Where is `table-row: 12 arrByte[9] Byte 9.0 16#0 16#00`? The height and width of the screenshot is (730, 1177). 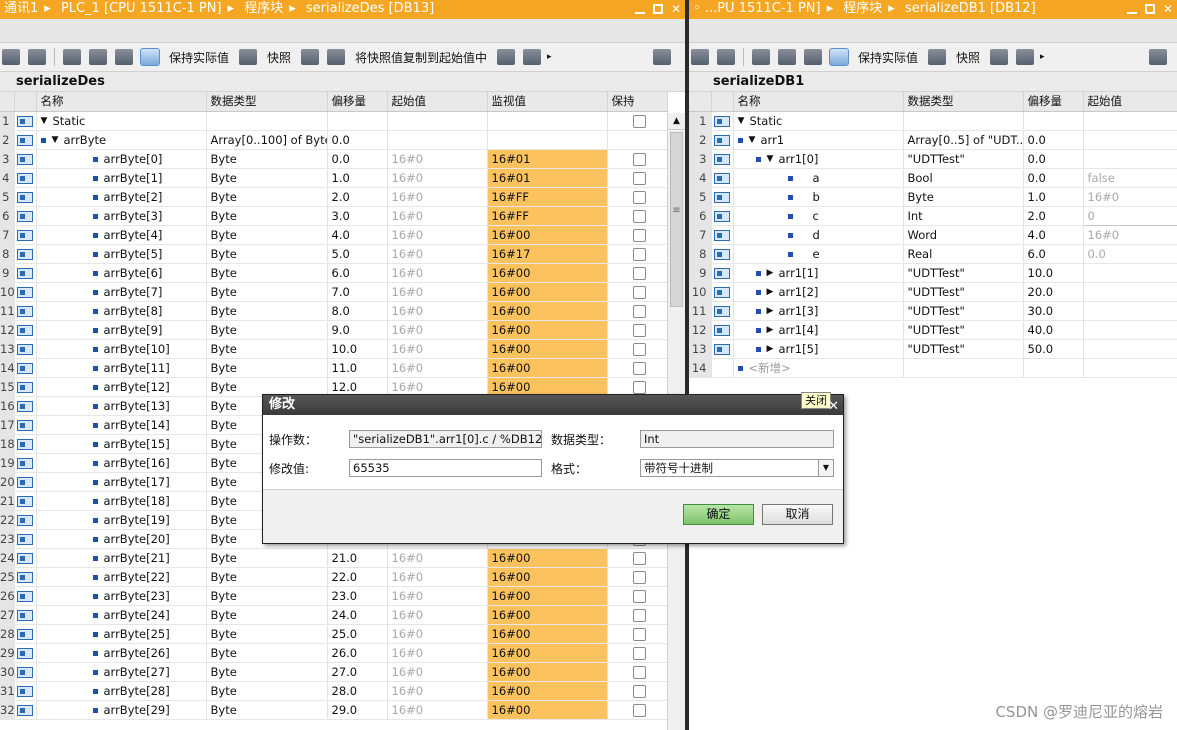
table-row: 12 arrByte[9] Byte 9.0 16#0 16#00 is located at coordinates (334, 330).